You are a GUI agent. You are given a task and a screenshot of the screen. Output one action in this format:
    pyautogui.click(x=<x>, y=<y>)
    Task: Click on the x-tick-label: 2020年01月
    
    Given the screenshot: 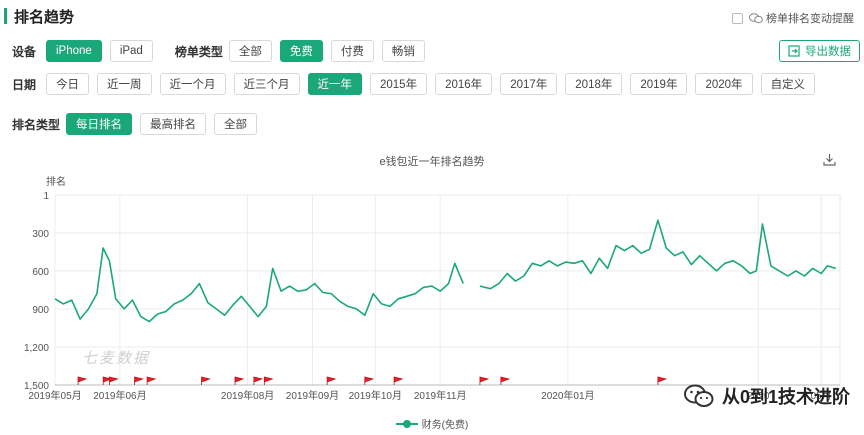 What is the action you would take?
    pyautogui.click(x=567, y=395)
    